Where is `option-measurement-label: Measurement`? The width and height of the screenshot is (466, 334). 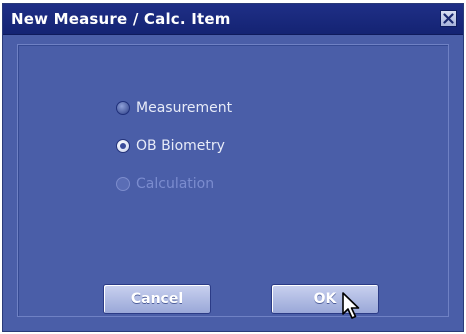
option-measurement-label: Measurement is located at coordinates (184, 108).